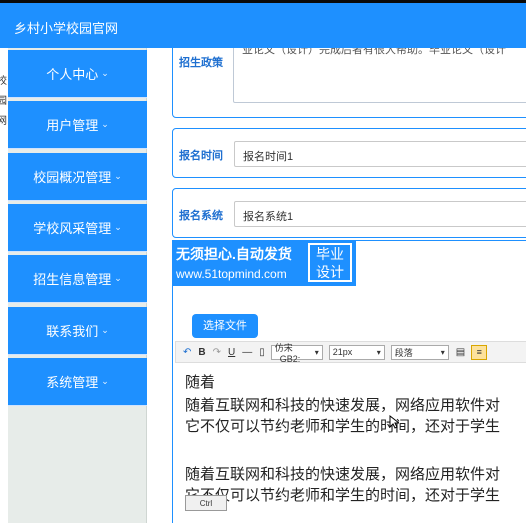 The image size is (526, 523). Describe the element at coordinates (330, 262) in the screenshot. I see `banner-badge: 毕业 设计` at that location.